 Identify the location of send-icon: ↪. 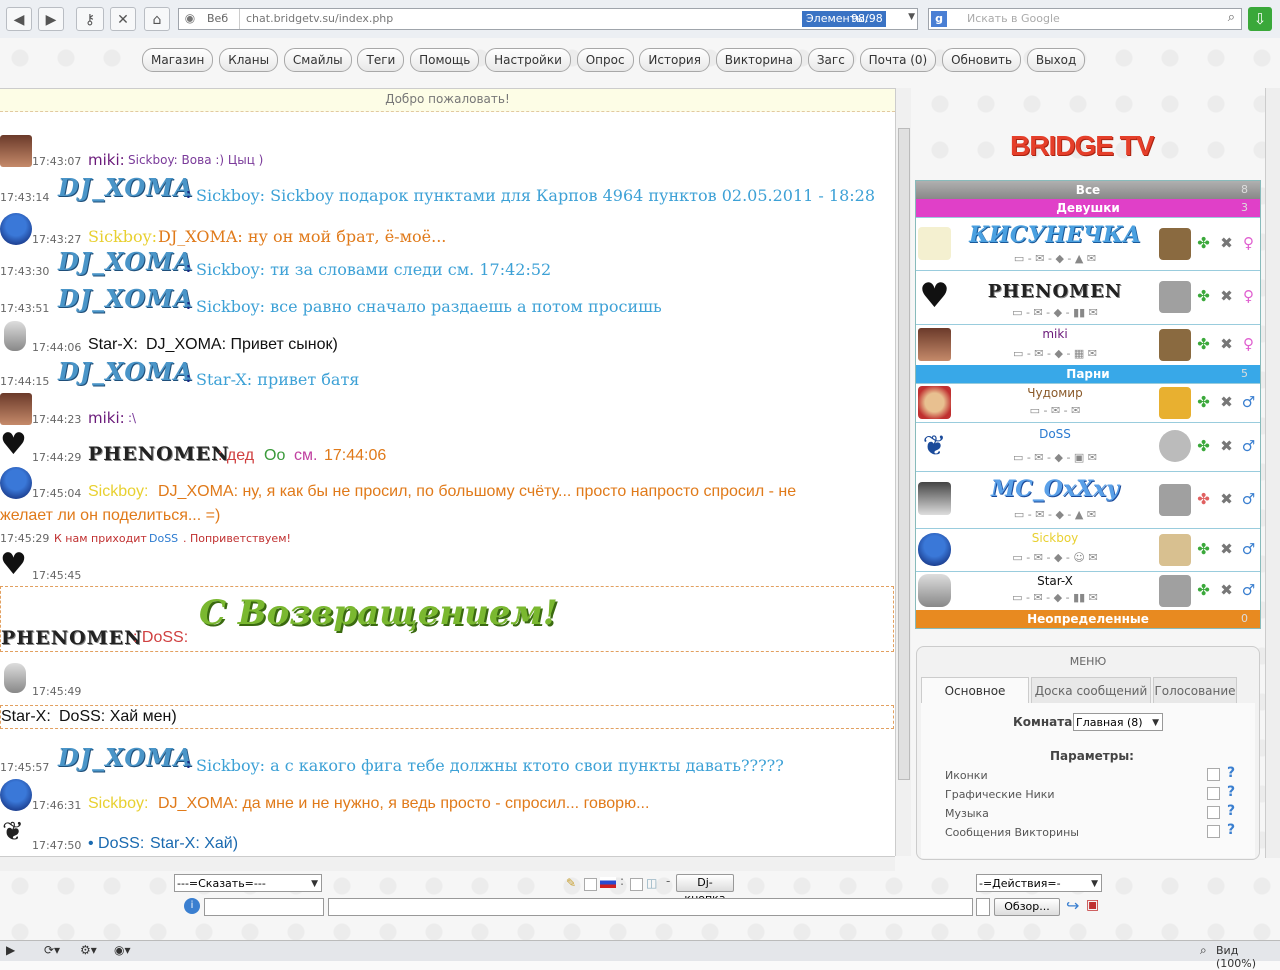
(1072, 905).